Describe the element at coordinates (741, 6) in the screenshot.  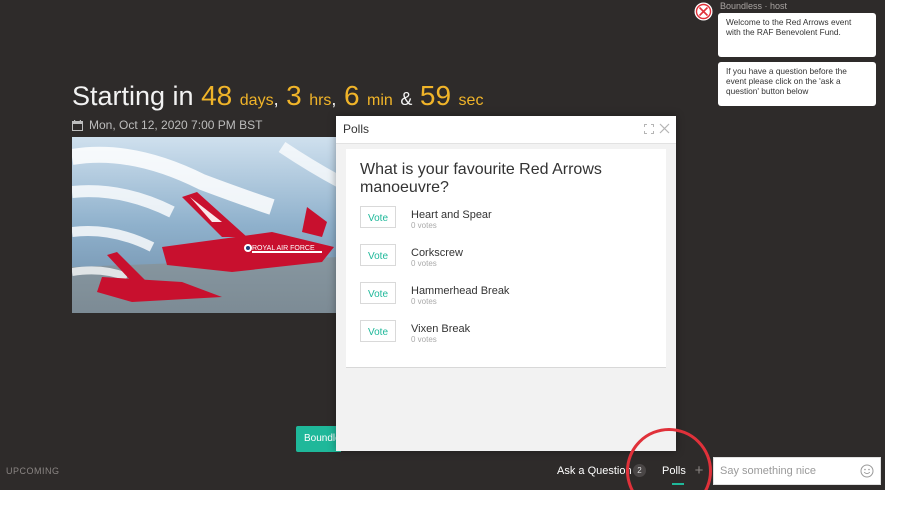
I see `host-name: Boundless` at that location.